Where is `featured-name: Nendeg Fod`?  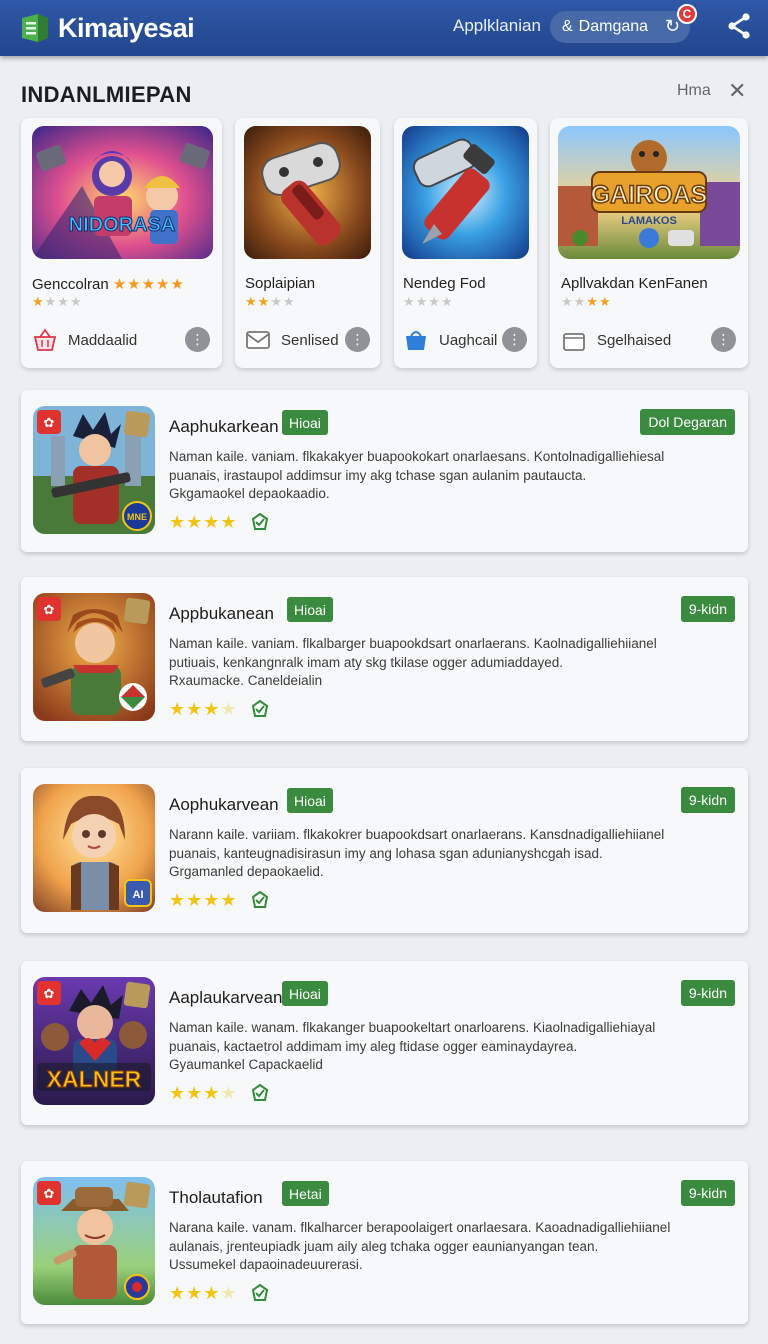 featured-name: Nendeg Fod is located at coordinates (444, 283).